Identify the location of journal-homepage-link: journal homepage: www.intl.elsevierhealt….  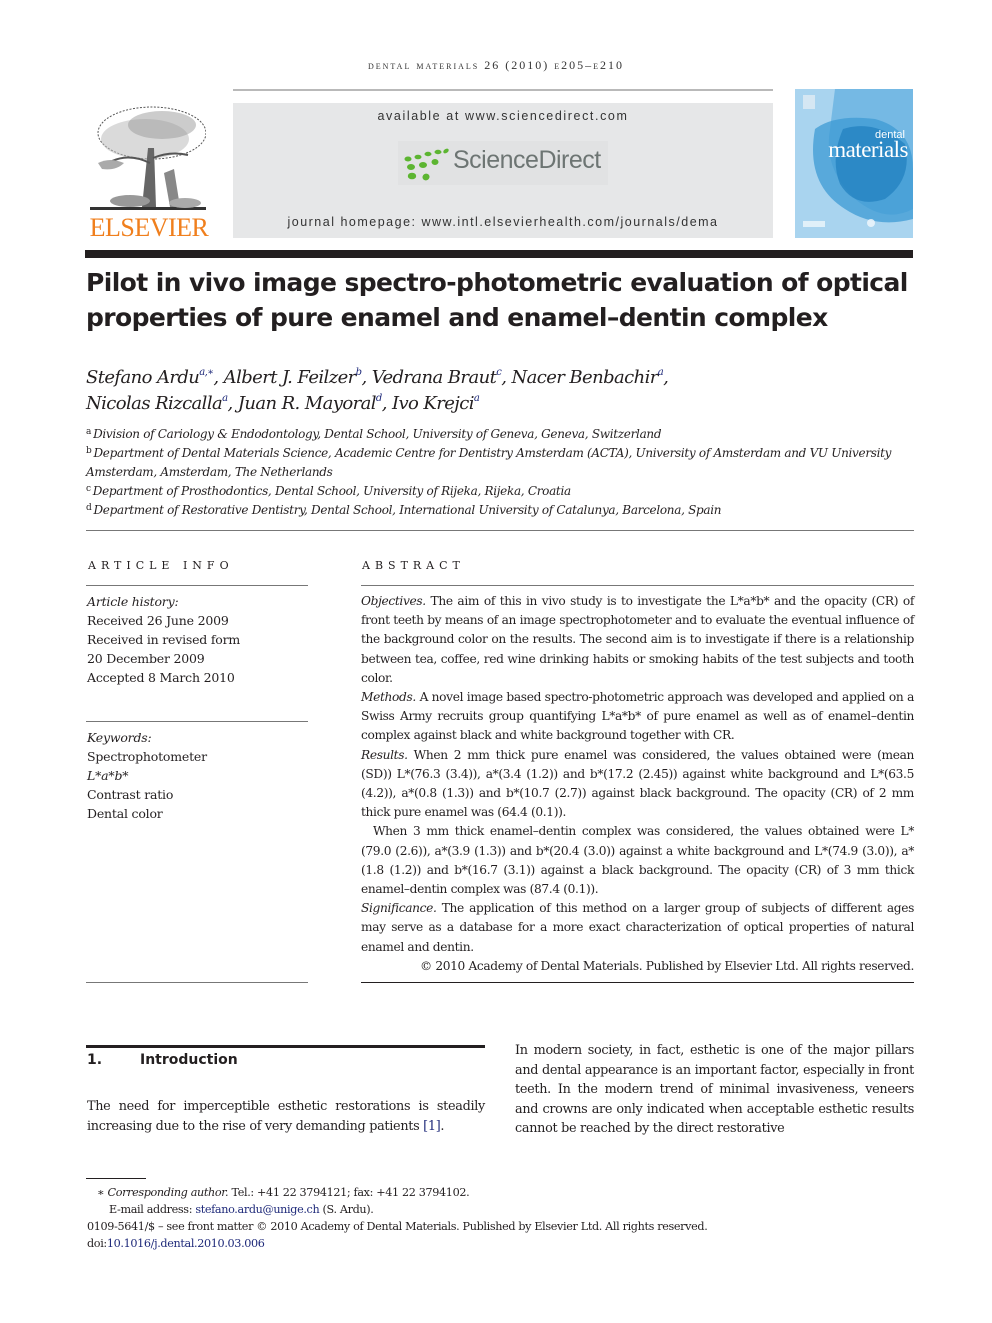
(503, 222).